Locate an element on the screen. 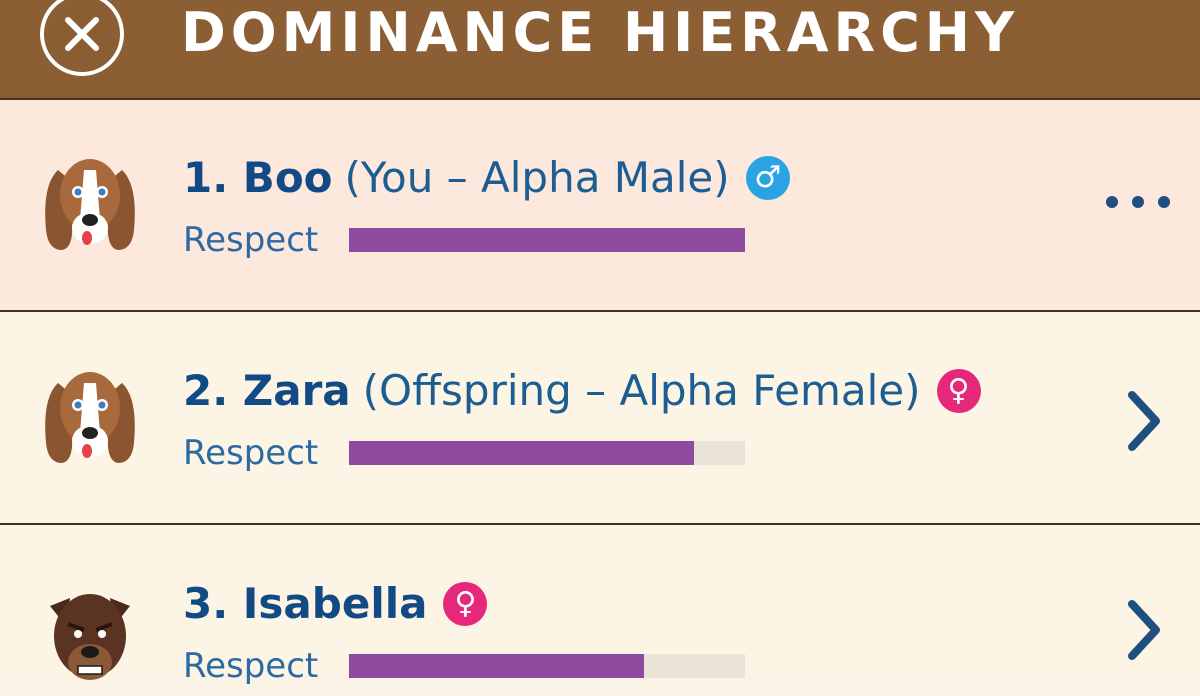  member-name: 3. Isabella is located at coordinates (305, 603).